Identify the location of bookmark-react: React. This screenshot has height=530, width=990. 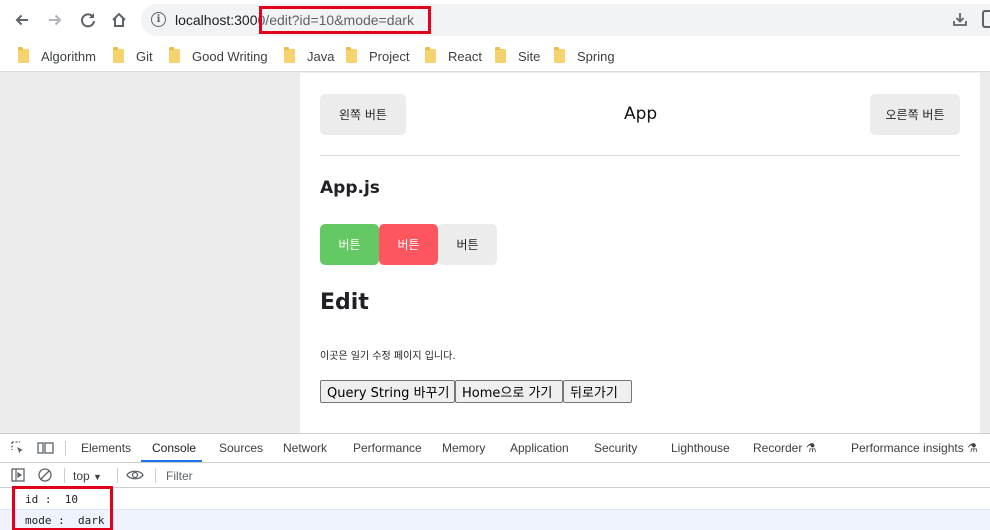
(453, 56).